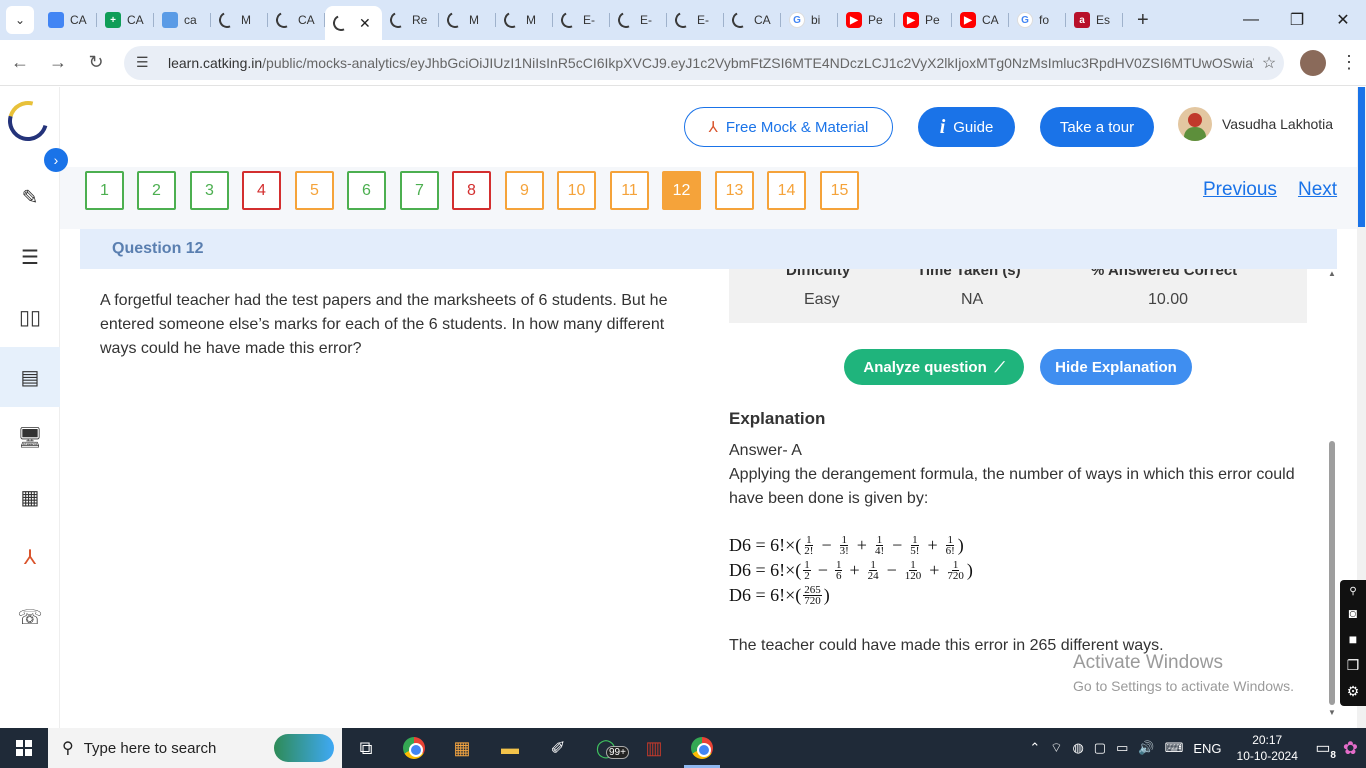 The height and width of the screenshot is (768, 1366). What do you see at coordinates (261, 190) in the screenshot?
I see `question-number-4: 4` at bounding box center [261, 190].